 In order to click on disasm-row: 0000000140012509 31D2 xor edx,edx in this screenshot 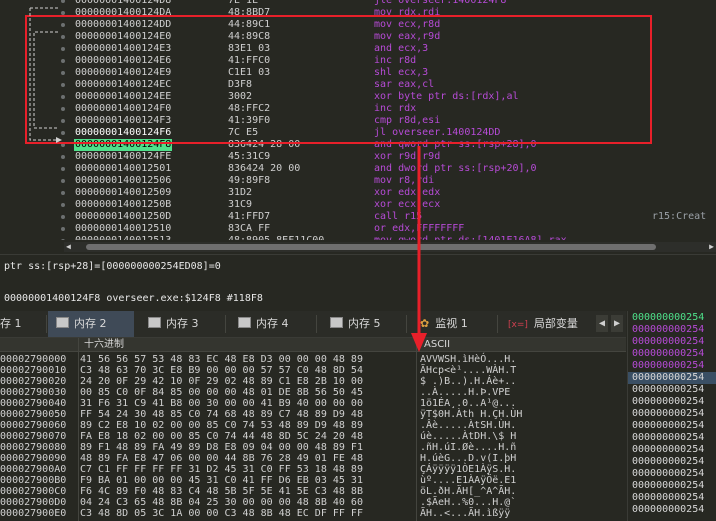, I will do `click(358, 193)`.